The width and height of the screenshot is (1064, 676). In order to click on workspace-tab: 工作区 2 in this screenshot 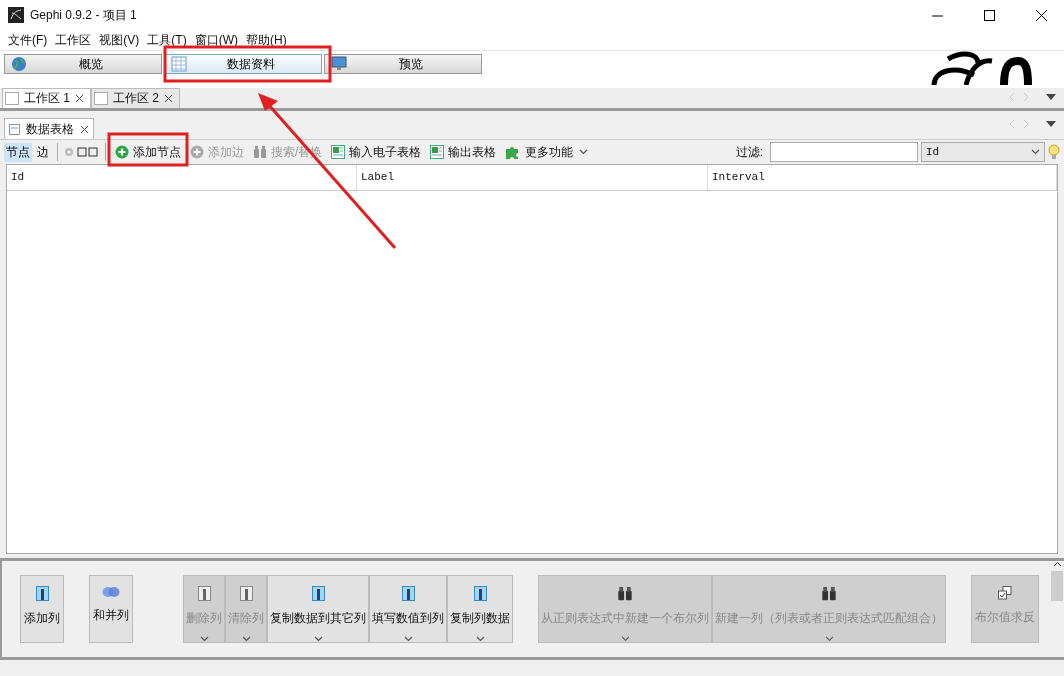, I will do `click(136, 98)`.